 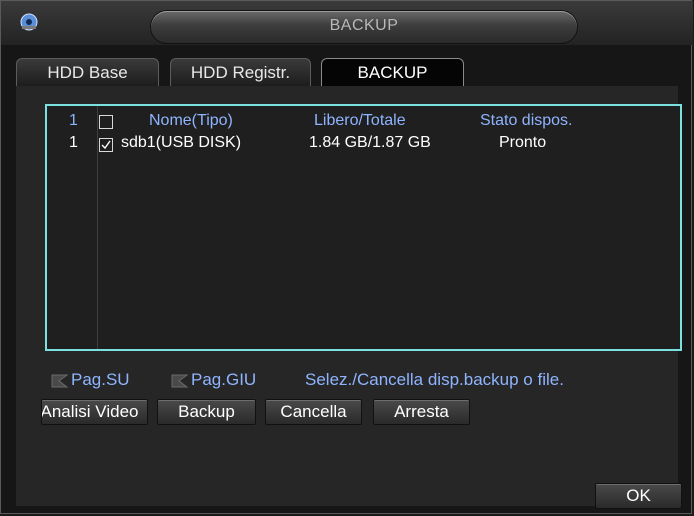 What do you see at coordinates (360, 120) in the screenshot?
I see `header-space: Libero/Totale` at bounding box center [360, 120].